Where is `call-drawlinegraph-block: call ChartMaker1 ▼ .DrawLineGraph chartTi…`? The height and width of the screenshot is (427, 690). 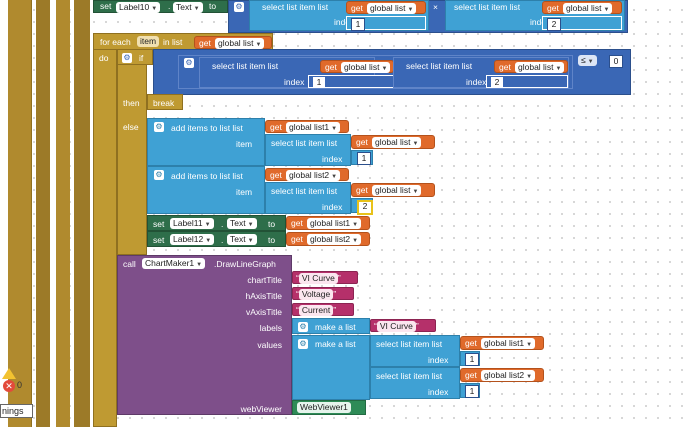 call-drawlinegraph-block: call ChartMaker1 ▼ .DrawLineGraph chartTi… is located at coordinates (204, 335).